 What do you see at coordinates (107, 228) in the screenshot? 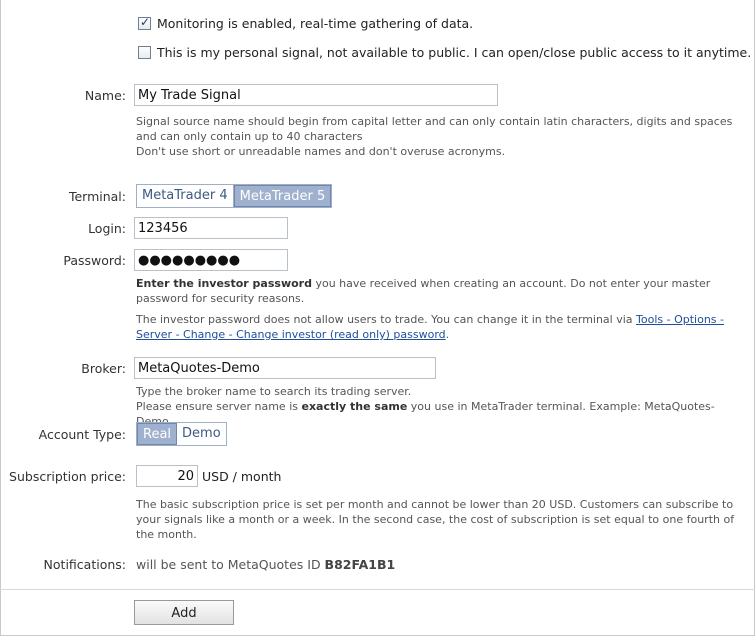
I see `login-label: Login:` at bounding box center [107, 228].